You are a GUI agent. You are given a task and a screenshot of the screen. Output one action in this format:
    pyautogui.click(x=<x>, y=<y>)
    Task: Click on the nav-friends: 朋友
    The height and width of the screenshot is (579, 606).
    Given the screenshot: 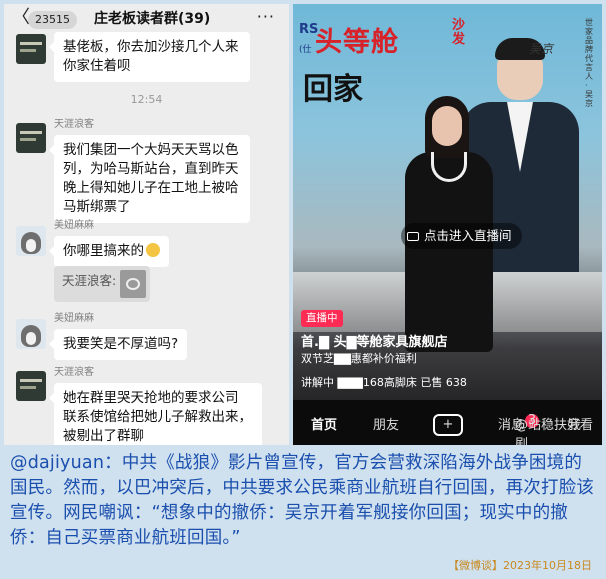 What is the action you would take?
    pyautogui.click(x=386, y=423)
    